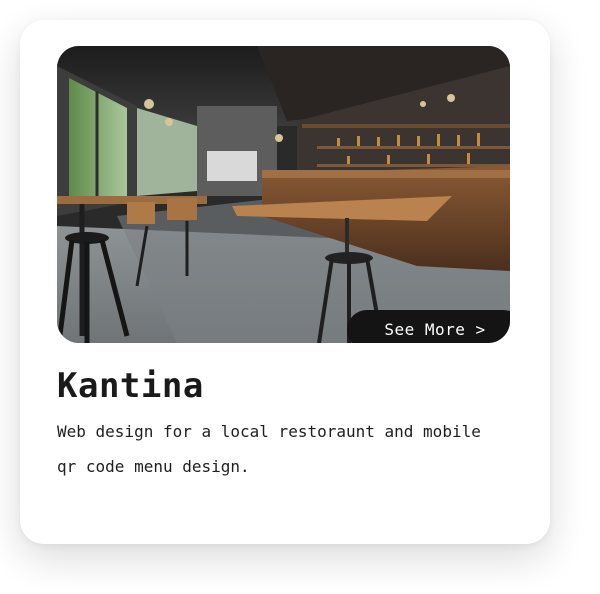 Image resolution: width=600 pixels, height=594 pixels. I want to click on see-more-button: See More >, so click(428, 326).